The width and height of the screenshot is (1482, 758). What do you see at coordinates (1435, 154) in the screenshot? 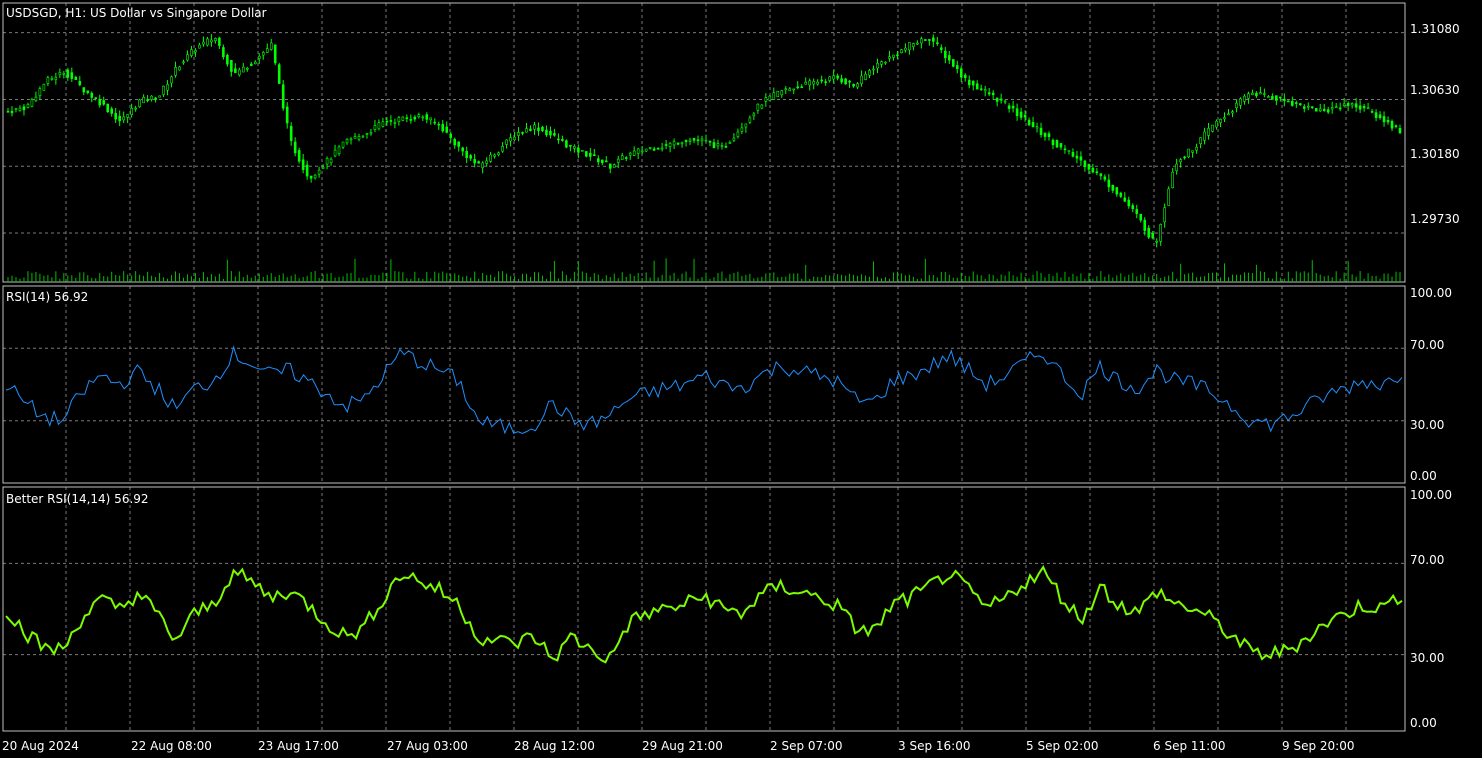
I see `price-tick-label: 1.30180` at bounding box center [1435, 154].